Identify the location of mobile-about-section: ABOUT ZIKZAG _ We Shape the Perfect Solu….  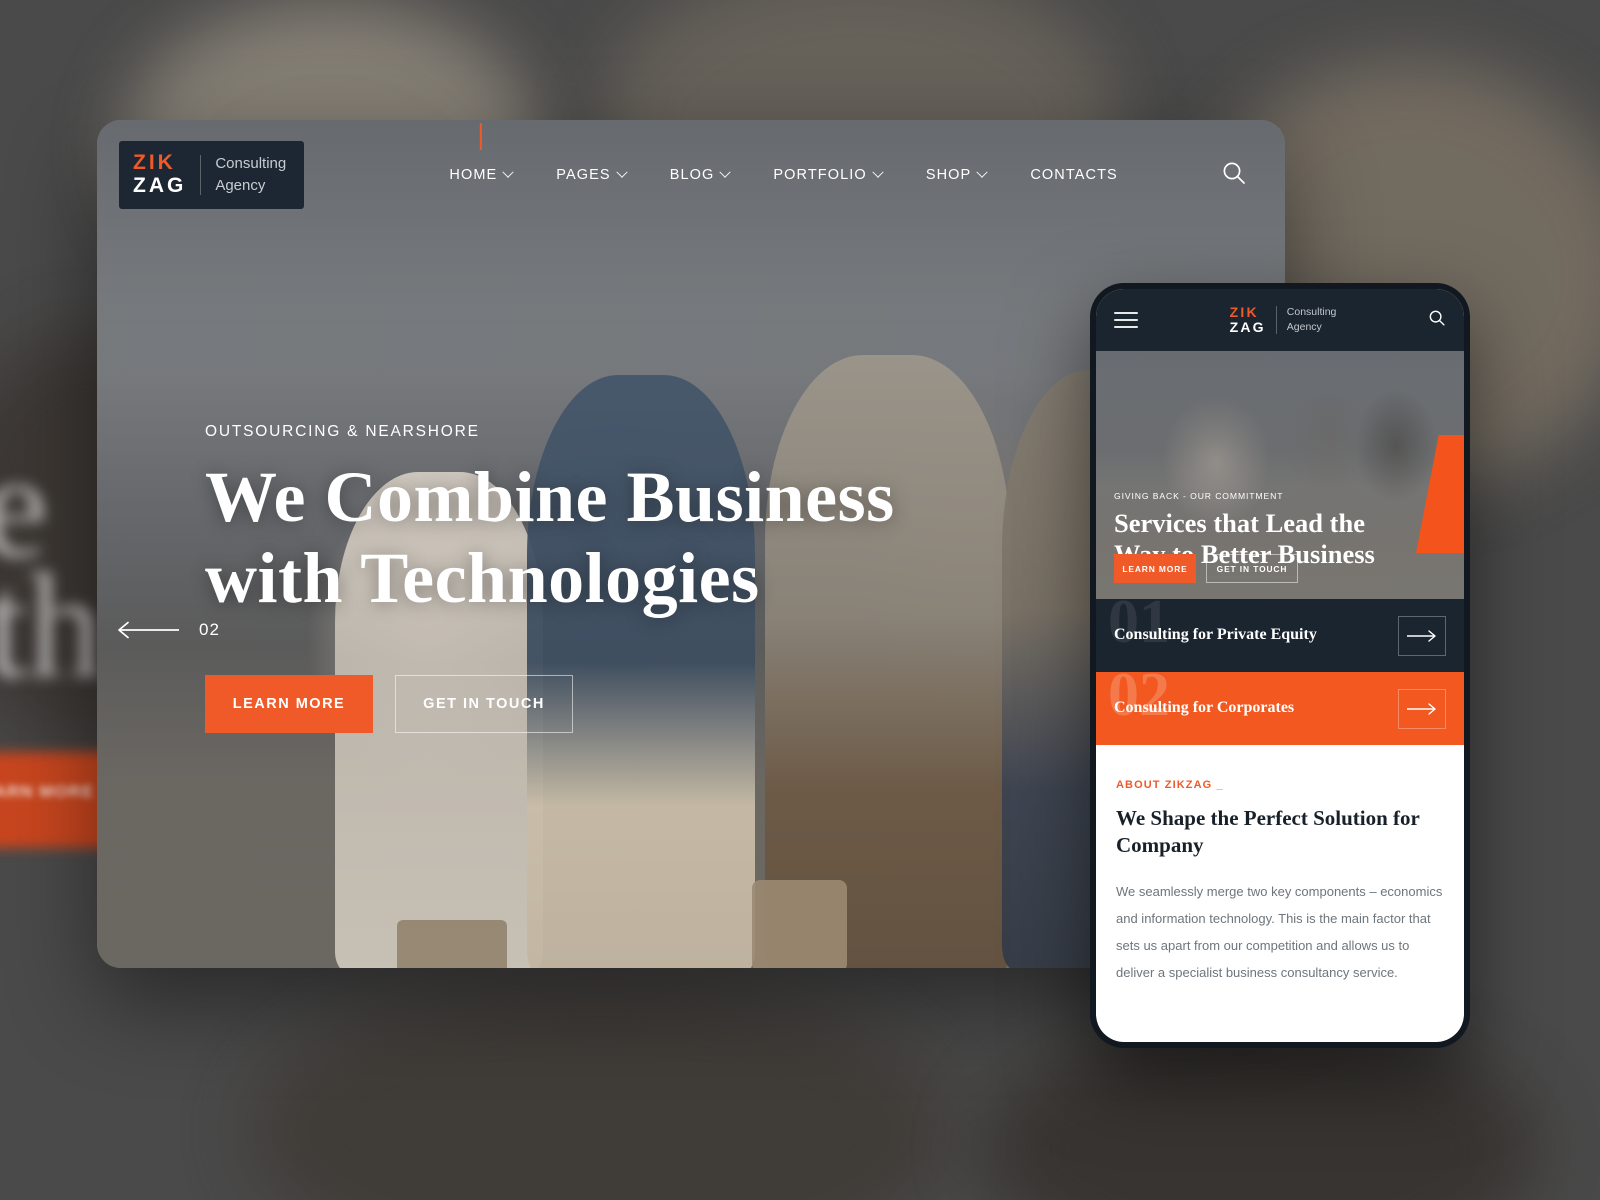
(1280, 865).